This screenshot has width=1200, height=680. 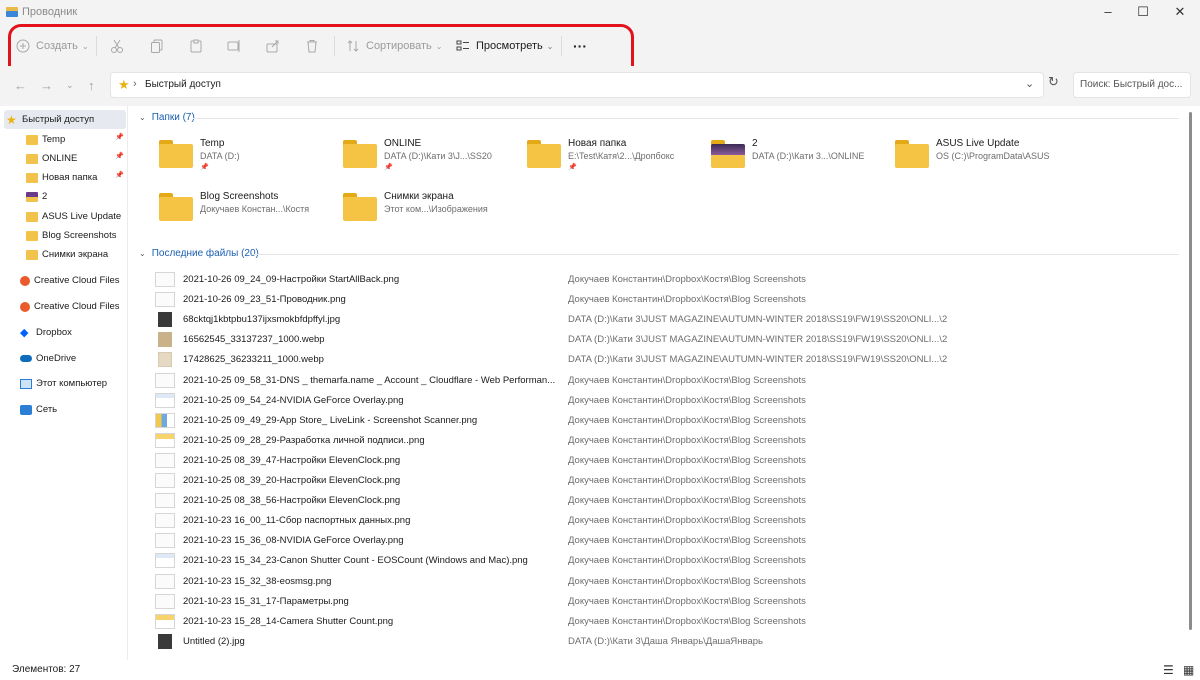 I want to click on folders-section-header: ⌄ Папки (7), so click(x=167, y=117).